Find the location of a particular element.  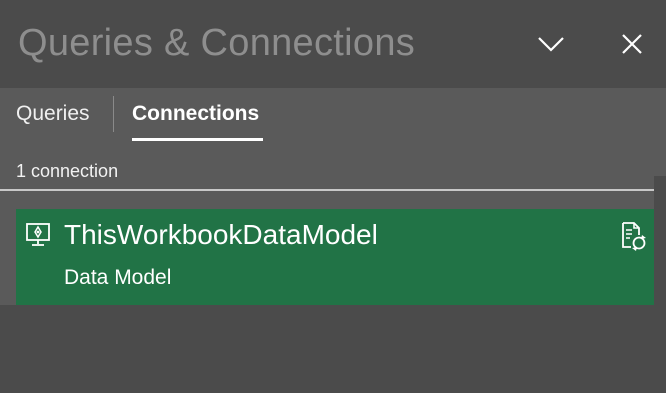

close-icon is located at coordinates (632, 44).